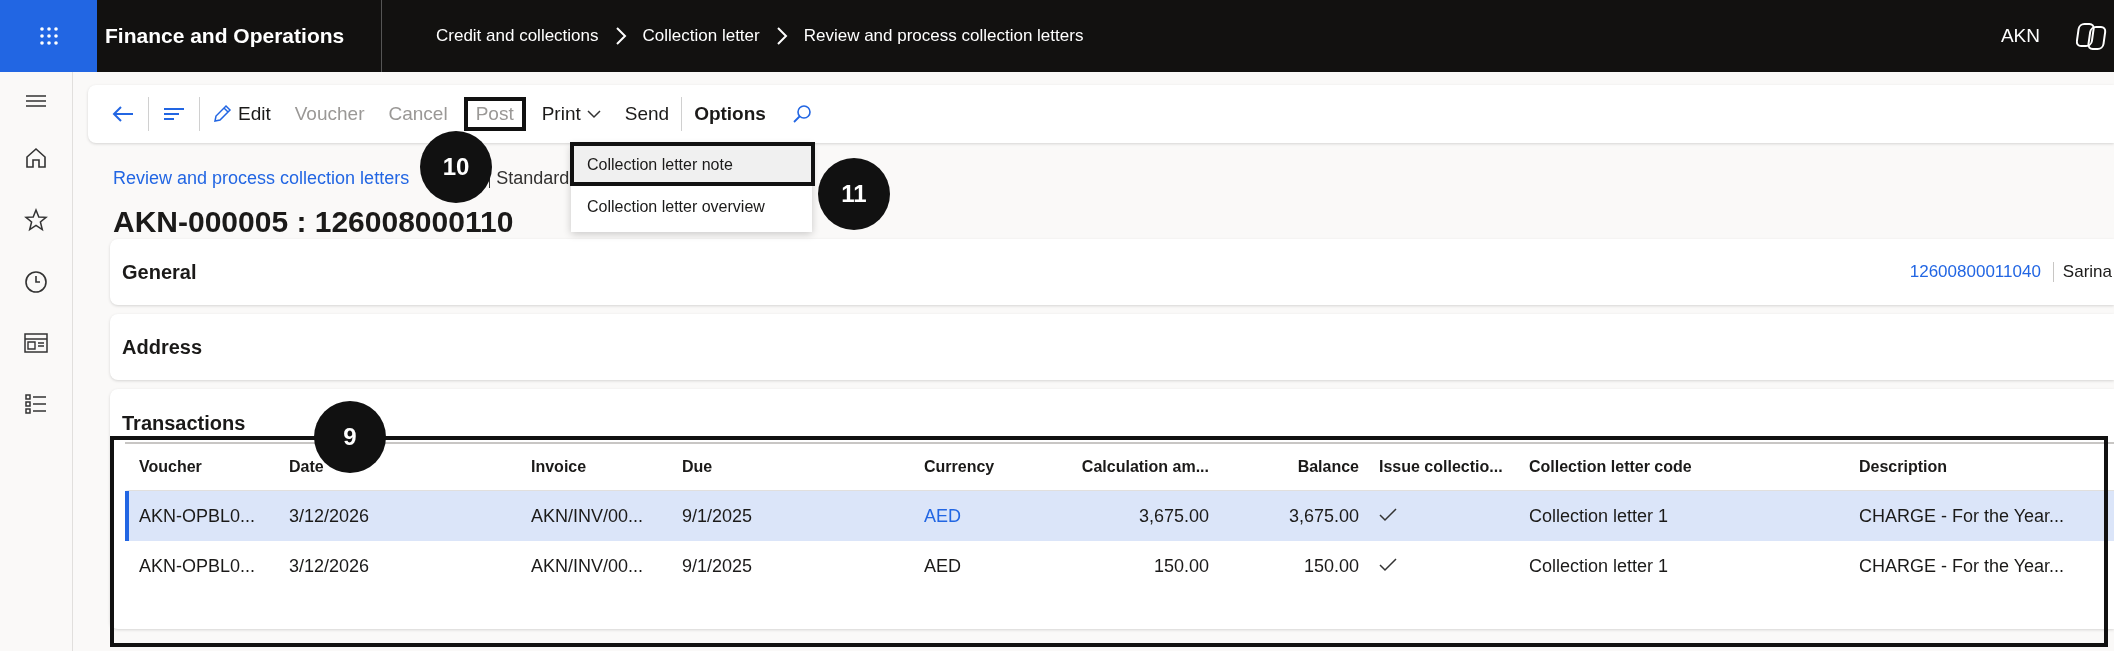 This screenshot has width=2114, height=651. Describe the element at coordinates (261, 178) in the screenshot. I see `page-link: Review and process collection letters` at that location.